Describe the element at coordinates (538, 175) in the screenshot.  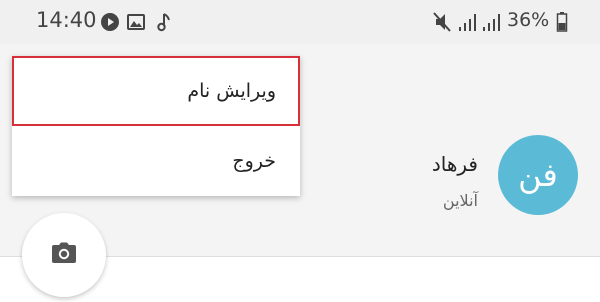
I see `avatar: فن` at that location.